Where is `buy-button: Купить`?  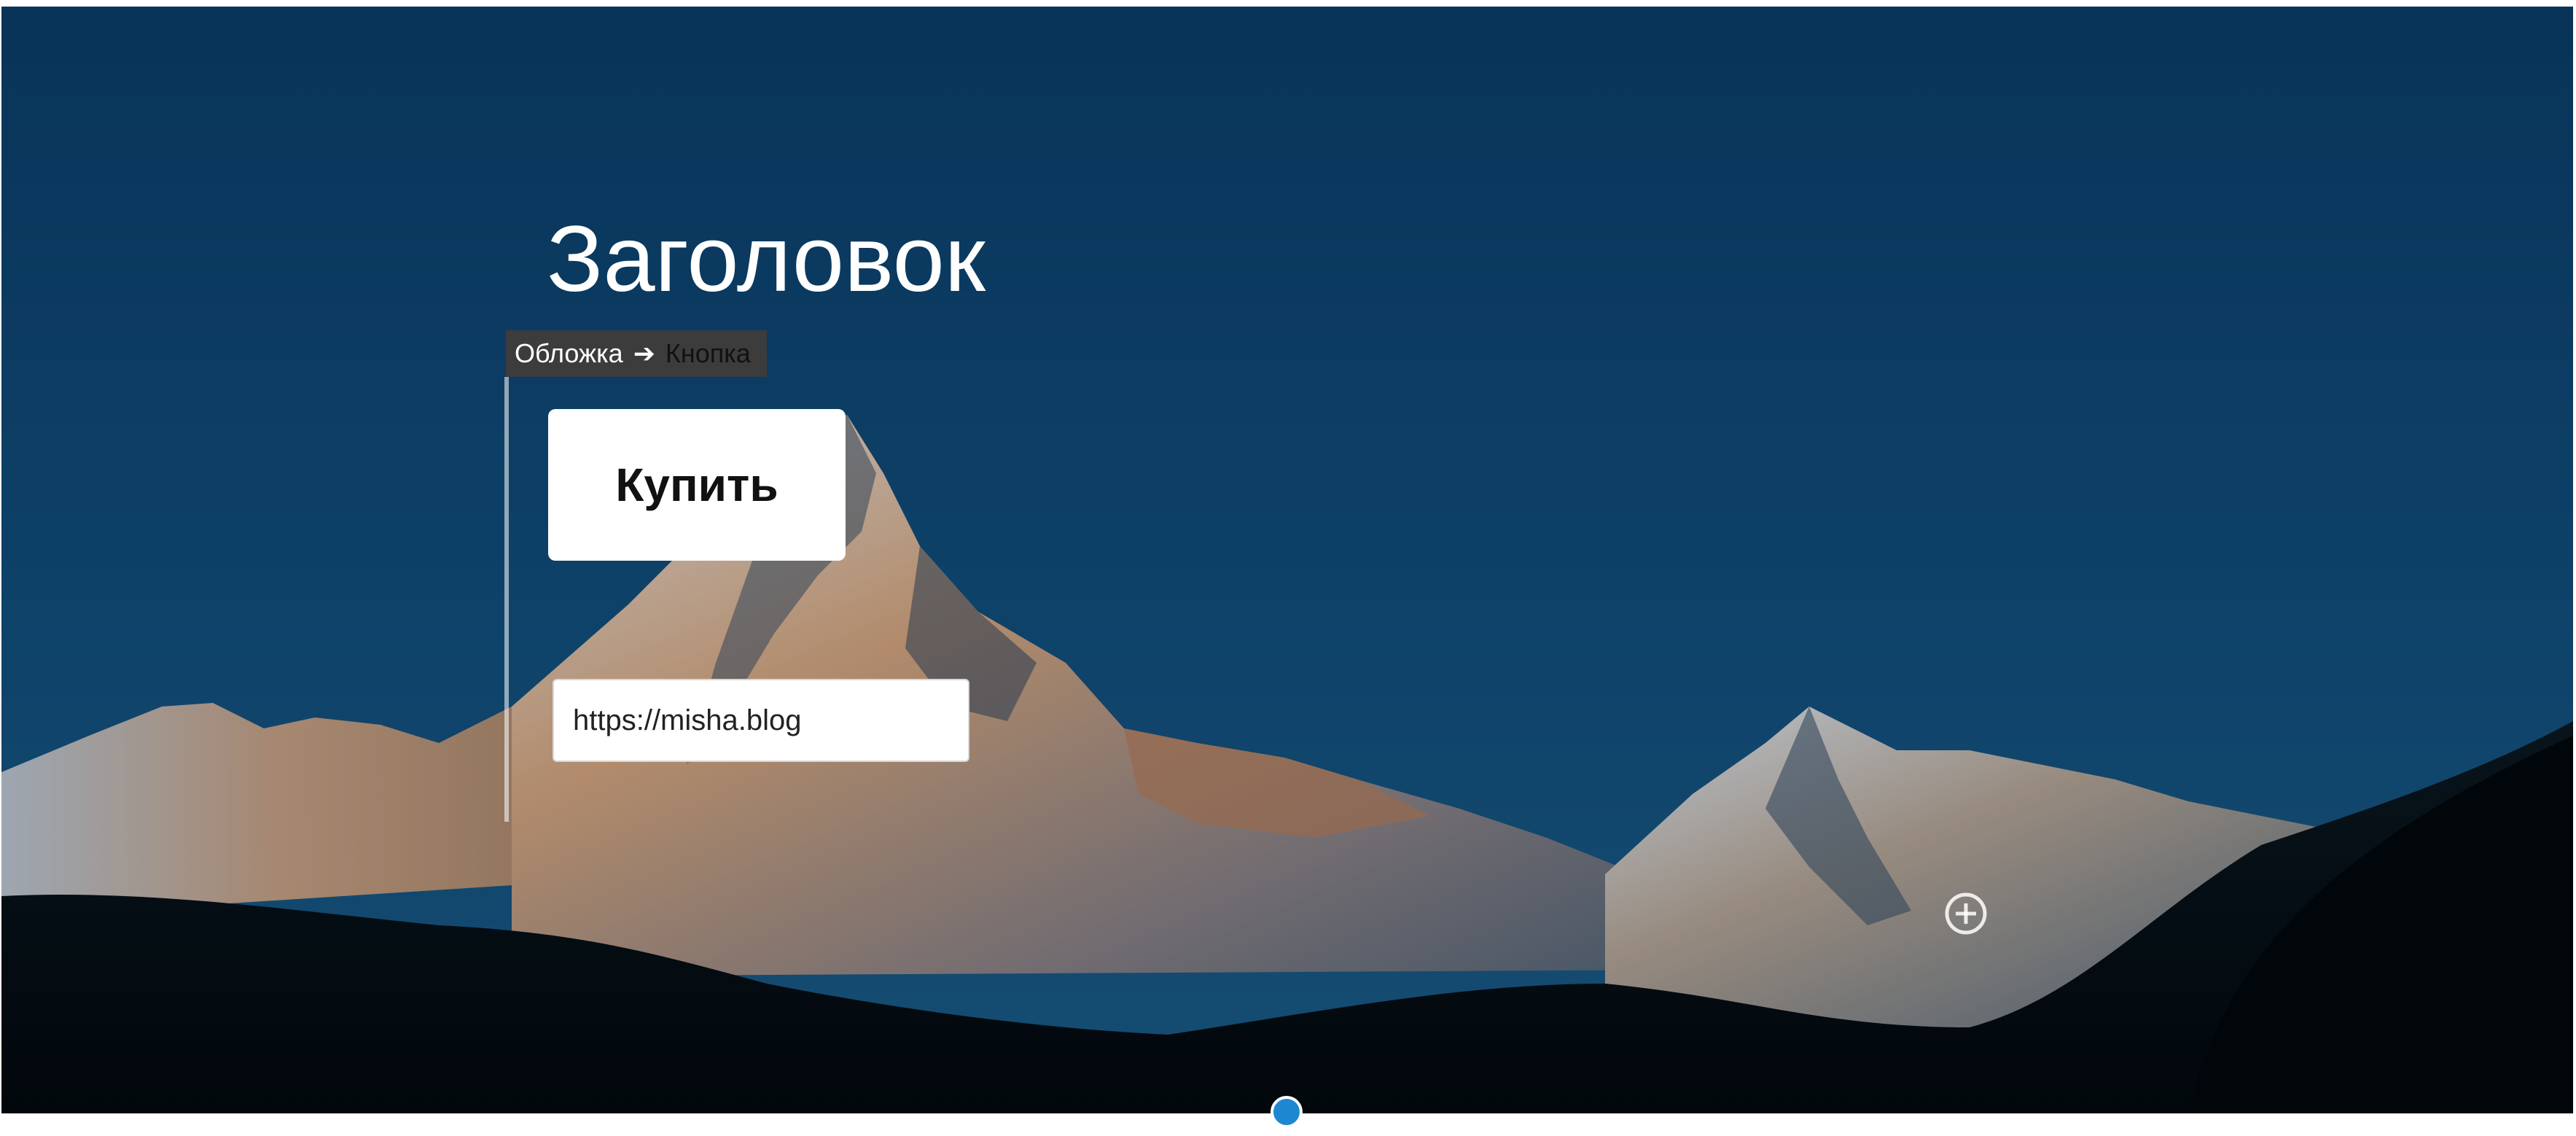
buy-button: Купить is located at coordinates (697, 485).